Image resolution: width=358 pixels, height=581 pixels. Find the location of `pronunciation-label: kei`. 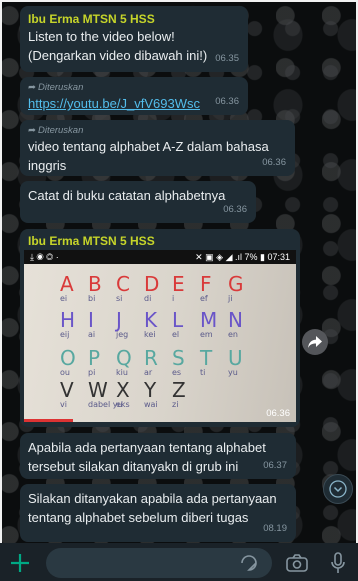

pronunciation-label: kei is located at coordinates (150, 334).